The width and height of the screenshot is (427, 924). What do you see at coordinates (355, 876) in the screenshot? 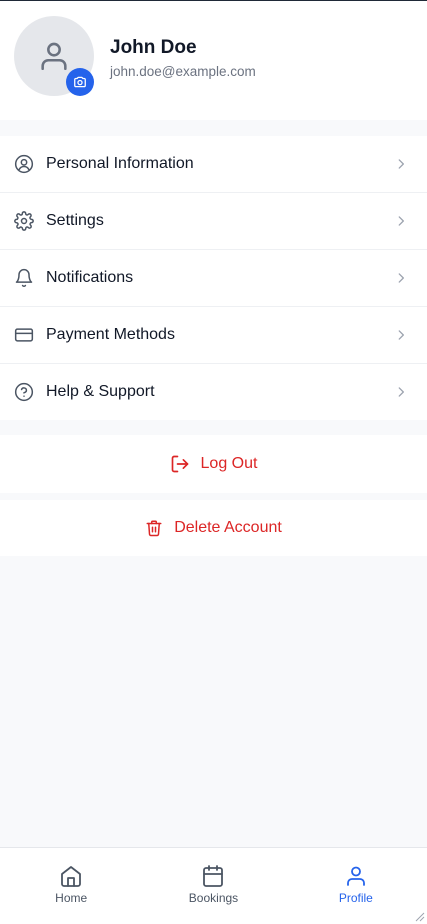
I see `user-icon` at bounding box center [355, 876].